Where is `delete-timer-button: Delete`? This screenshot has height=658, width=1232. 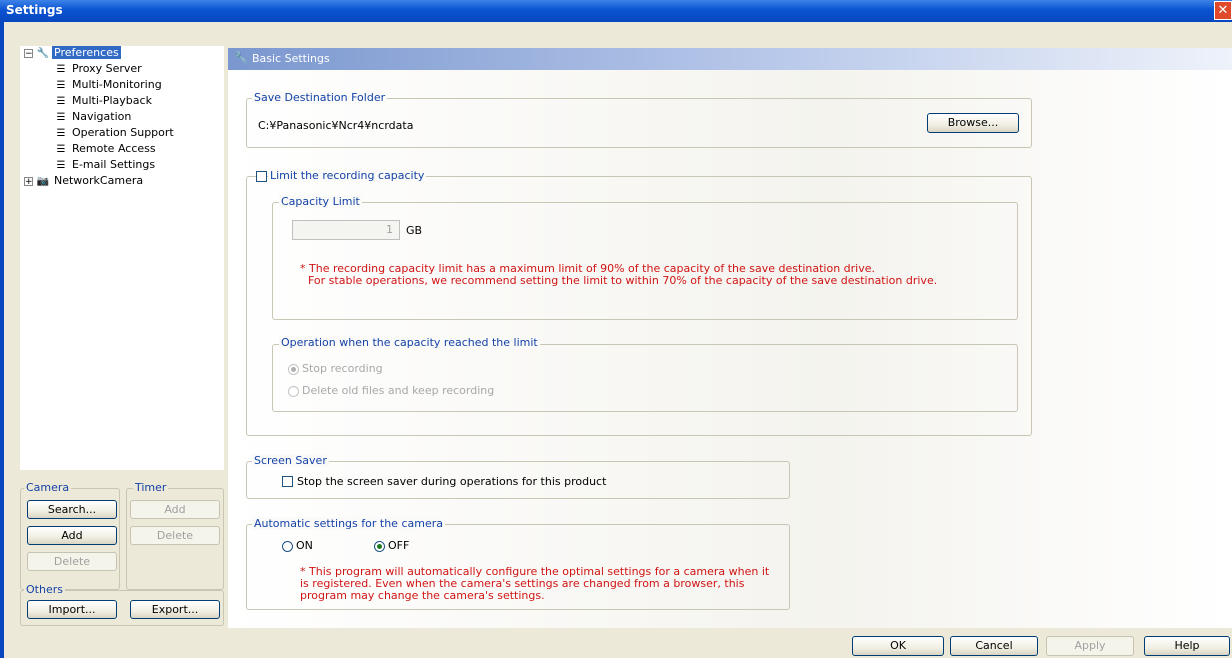
delete-timer-button: Delete is located at coordinates (175, 535).